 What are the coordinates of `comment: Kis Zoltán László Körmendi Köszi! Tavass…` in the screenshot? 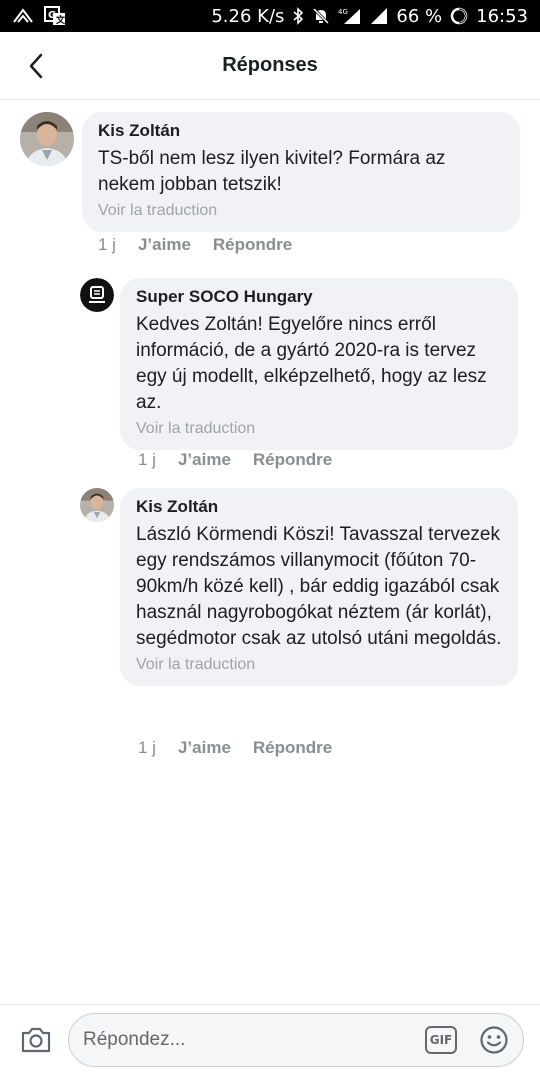 It's located at (299, 587).